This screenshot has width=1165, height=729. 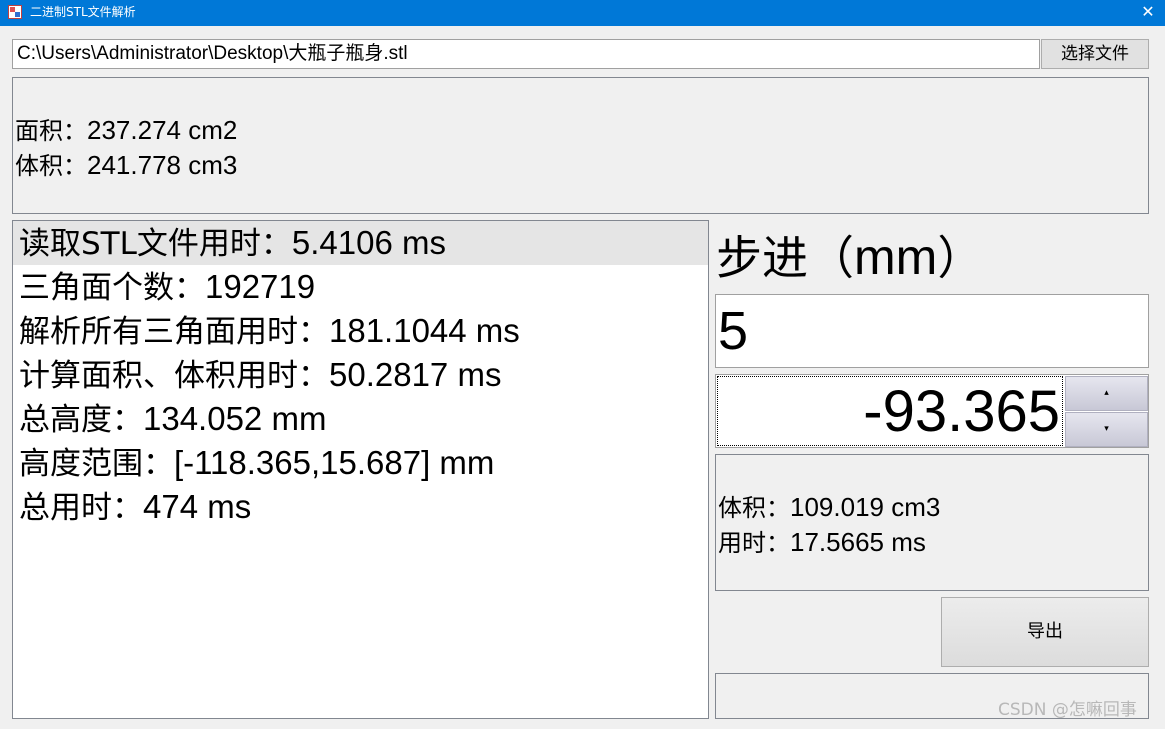 What do you see at coordinates (932, 331) in the screenshot?
I see `step-input: 5` at bounding box center [932, 331].